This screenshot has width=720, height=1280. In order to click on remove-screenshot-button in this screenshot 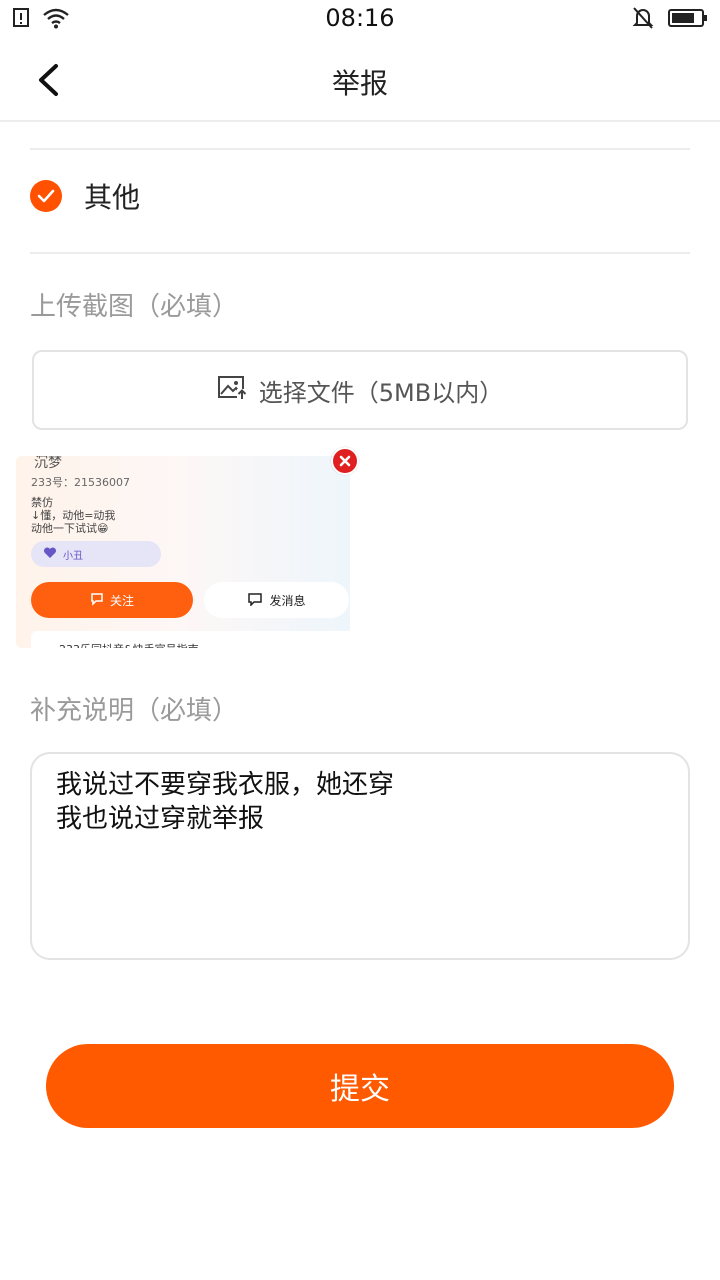, I will do `click(345, 461)`.